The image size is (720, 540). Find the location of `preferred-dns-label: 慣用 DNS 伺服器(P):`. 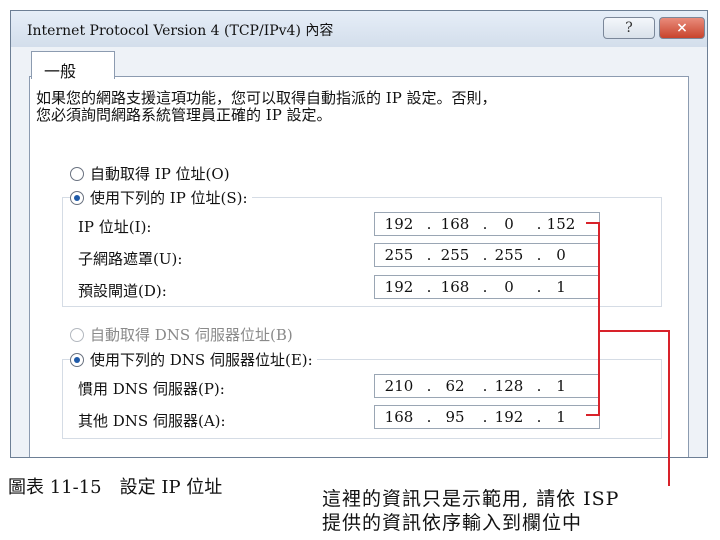

preferred-dns-label: 慣用 DNS 伺服器(P): is located at coordinates (151, 389).